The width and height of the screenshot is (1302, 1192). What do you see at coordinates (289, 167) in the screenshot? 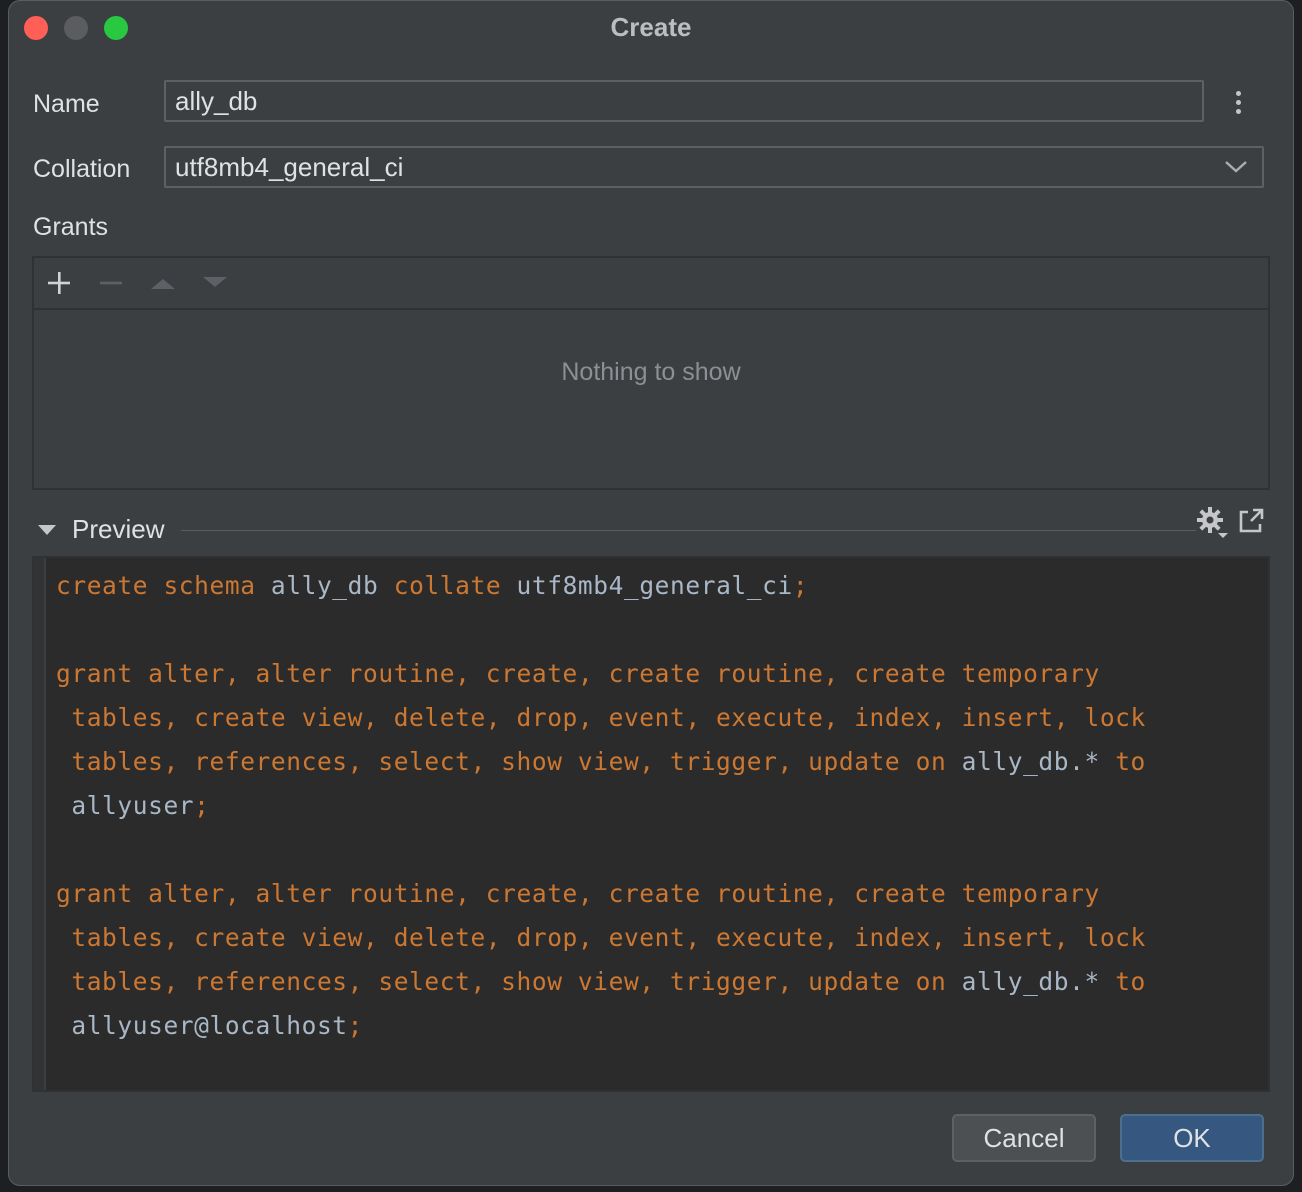
I see `collation-value: utf8mb4_general_ci` at bounding box center [289, 167].